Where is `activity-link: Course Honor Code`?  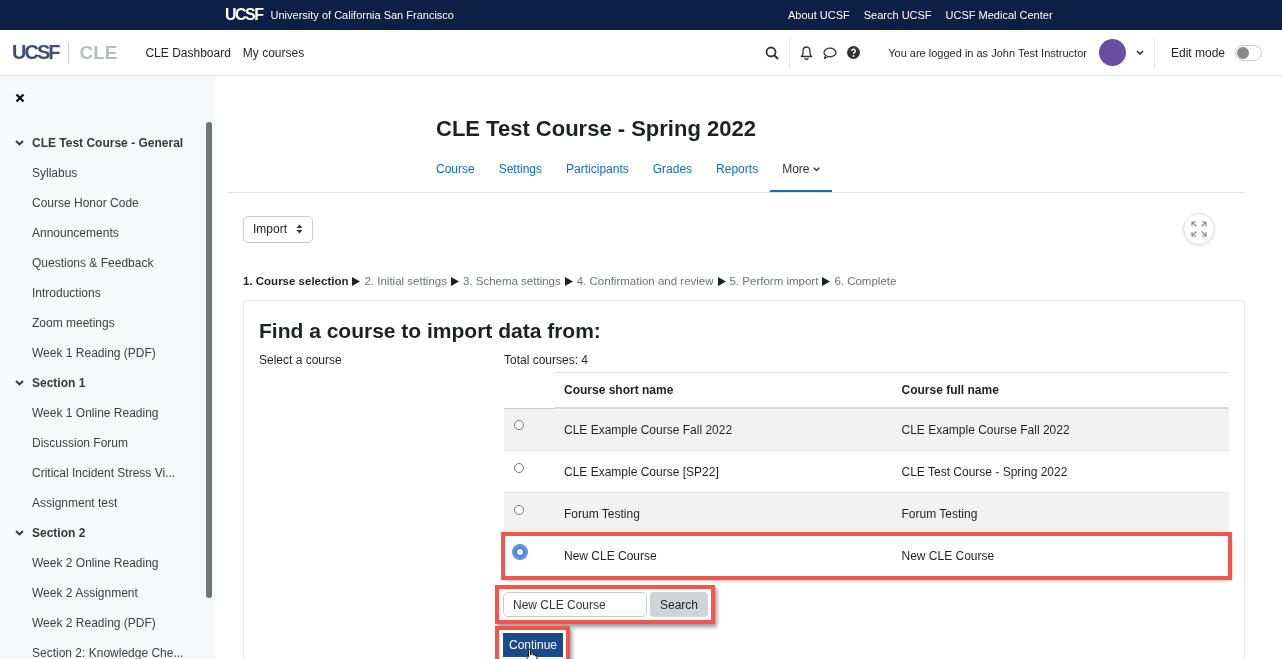
activity-link: Course Honor Code is located at coordinates (107, 203).